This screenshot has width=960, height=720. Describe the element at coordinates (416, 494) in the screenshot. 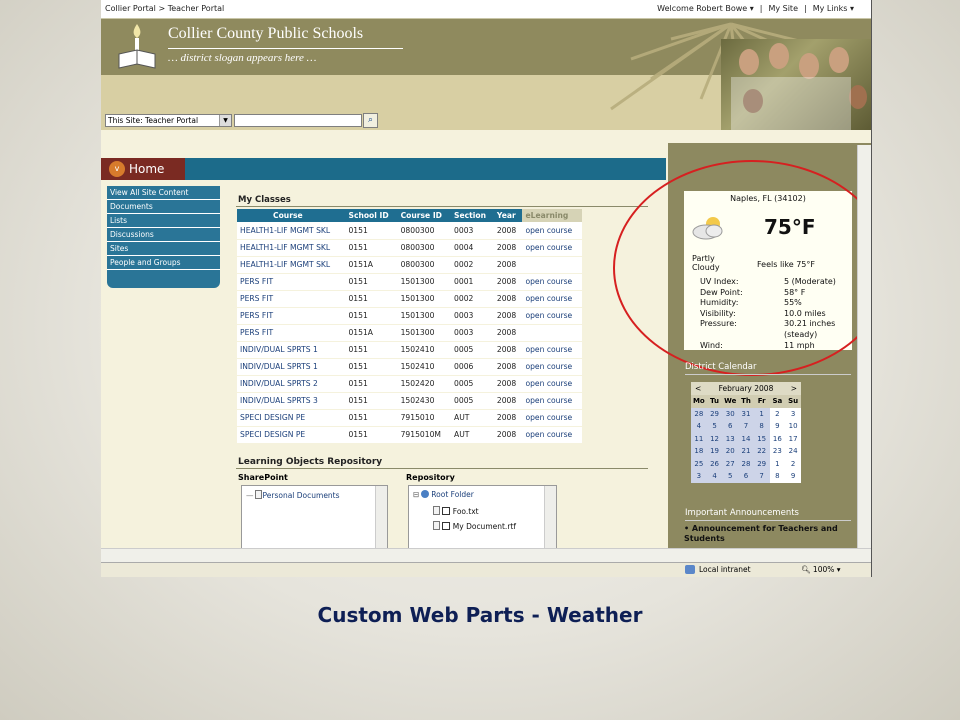

I see `collapse-icon: ⊟` at that location.